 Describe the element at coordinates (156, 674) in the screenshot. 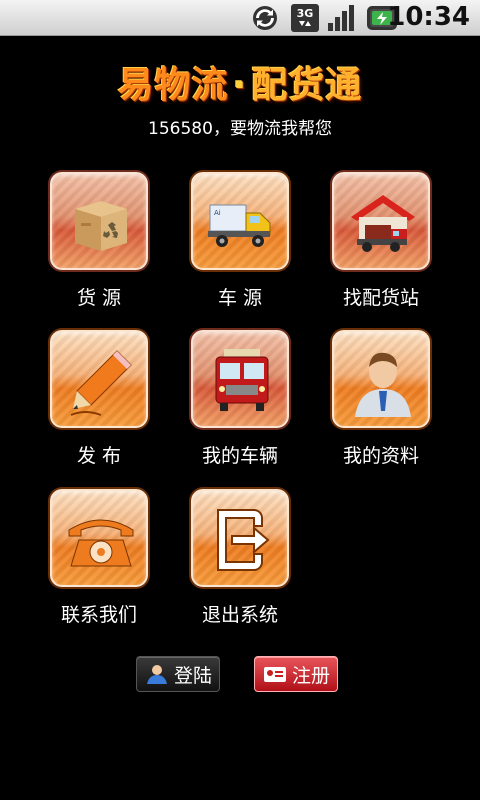

I see `user-icon` at that location.